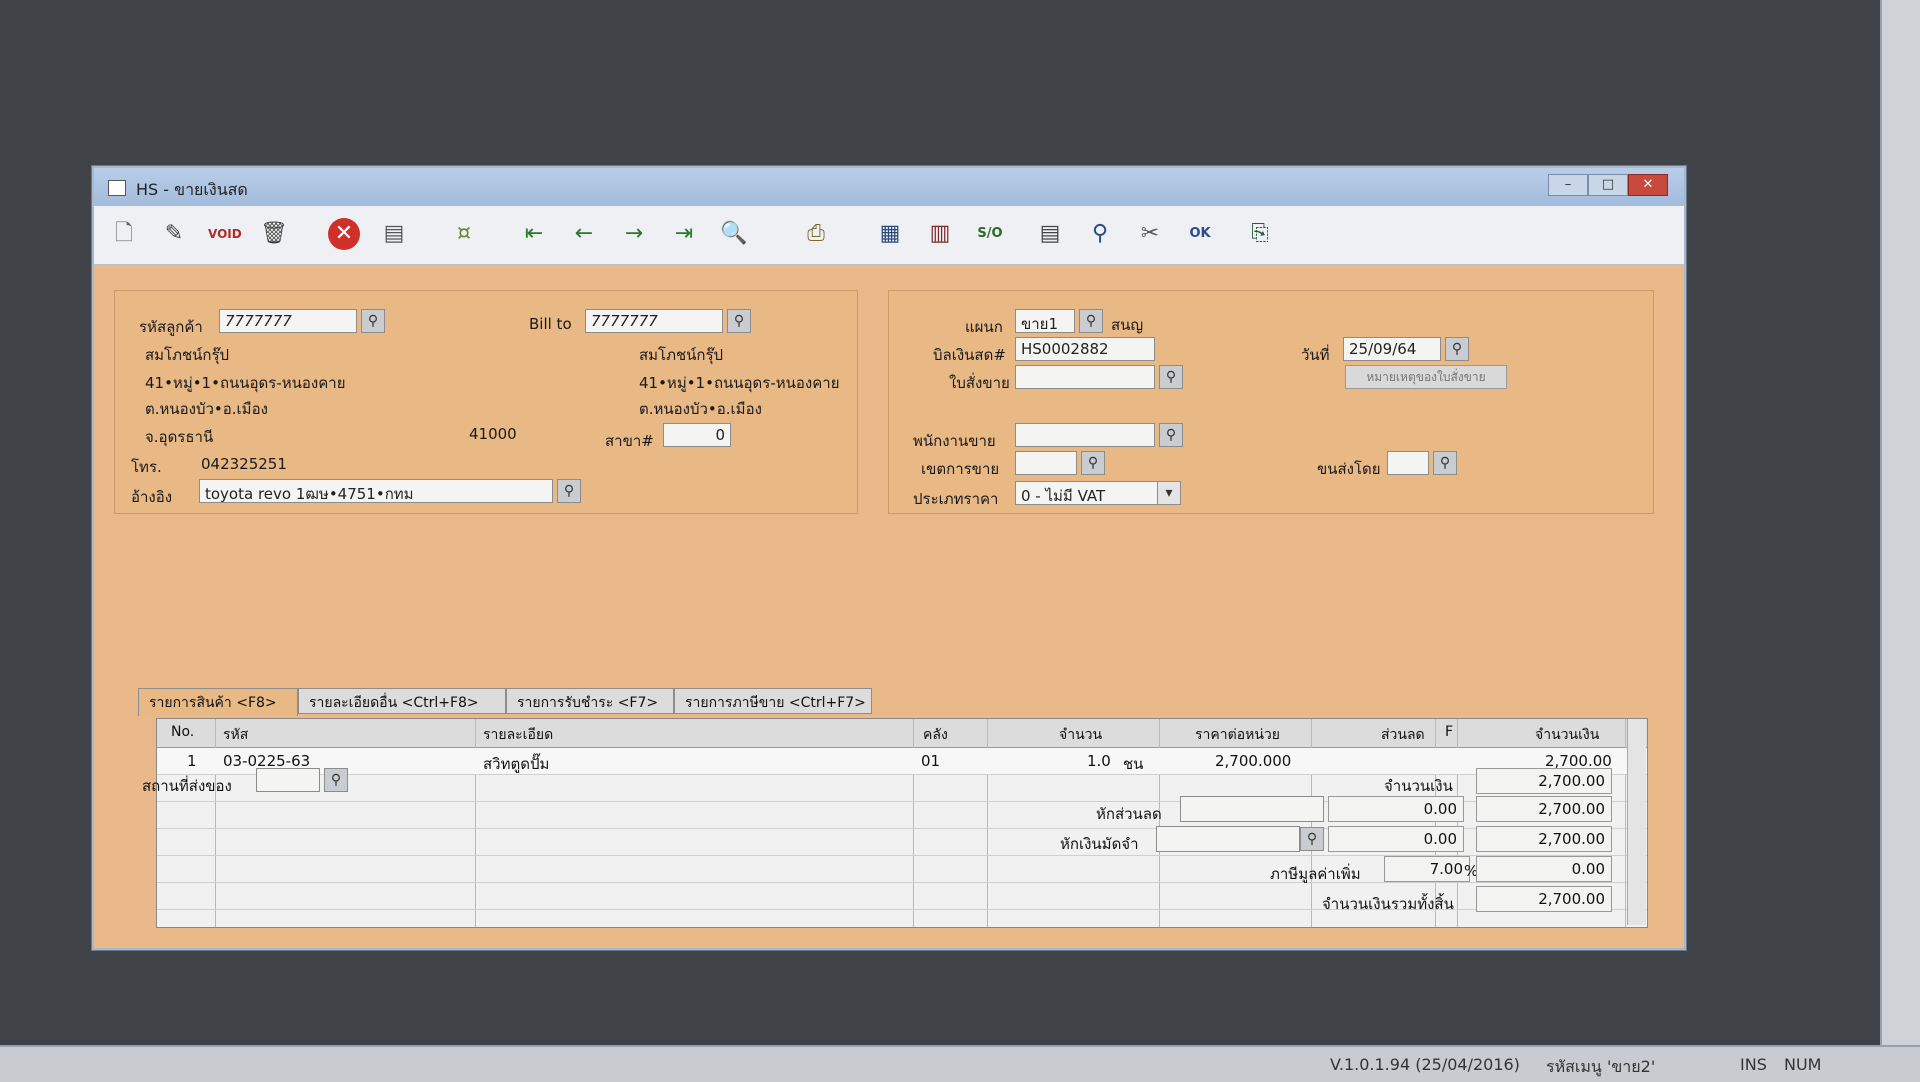  Describe the element at coordinates (1445, 463) in the screenshot. I see `ship-by-search-icon: ⚲` at that location.